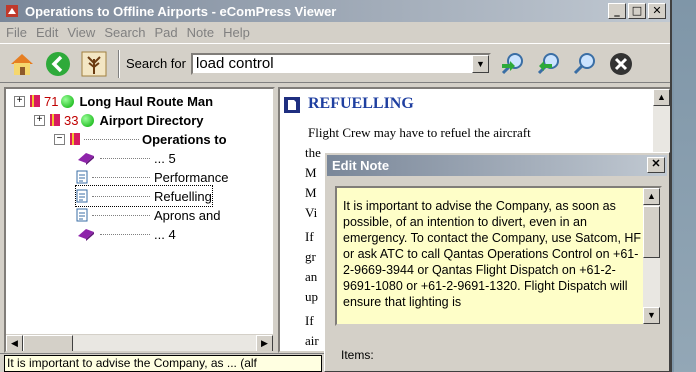  Describe the element at coordinates (12, 11) in the screenshot. I see `app-icon` at that location.